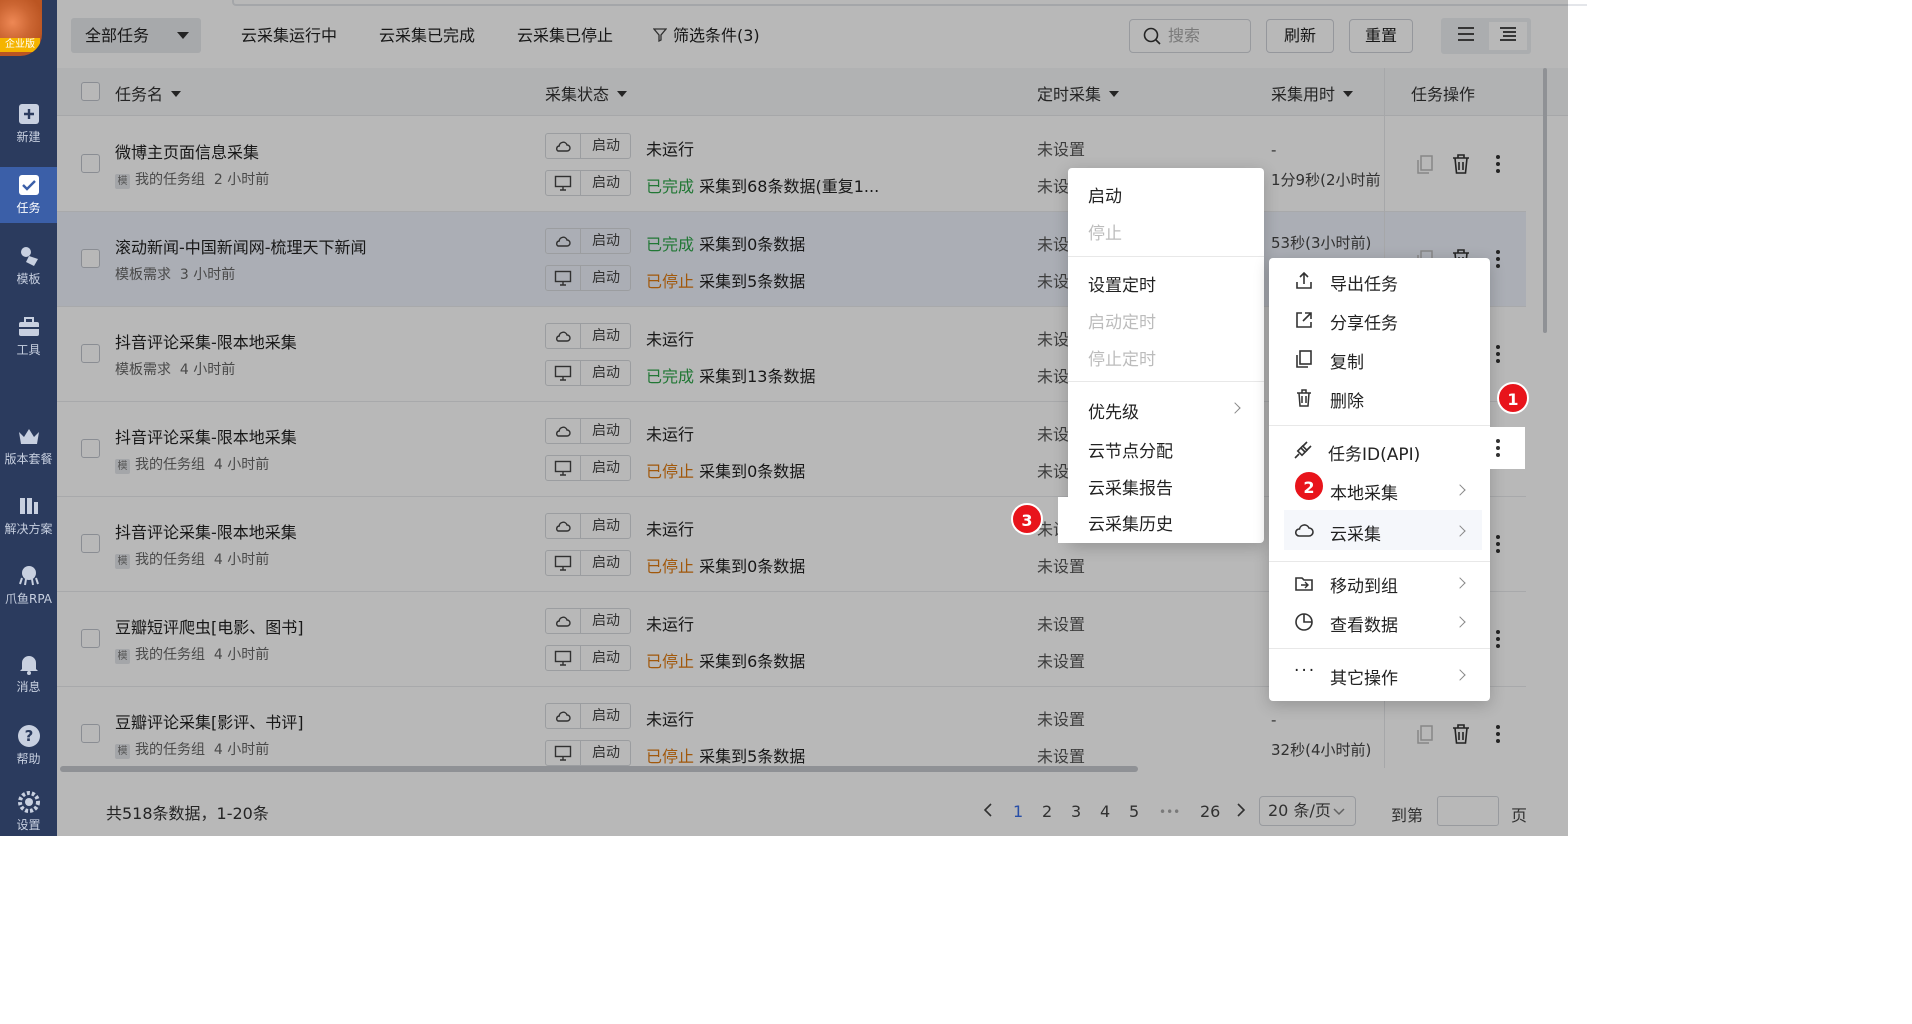 The image size is (1912, 1024). Describe the element at coordinates (1122, 320) in the screenshot. I see `submenu-start-schedule: 启动定时` at that location.